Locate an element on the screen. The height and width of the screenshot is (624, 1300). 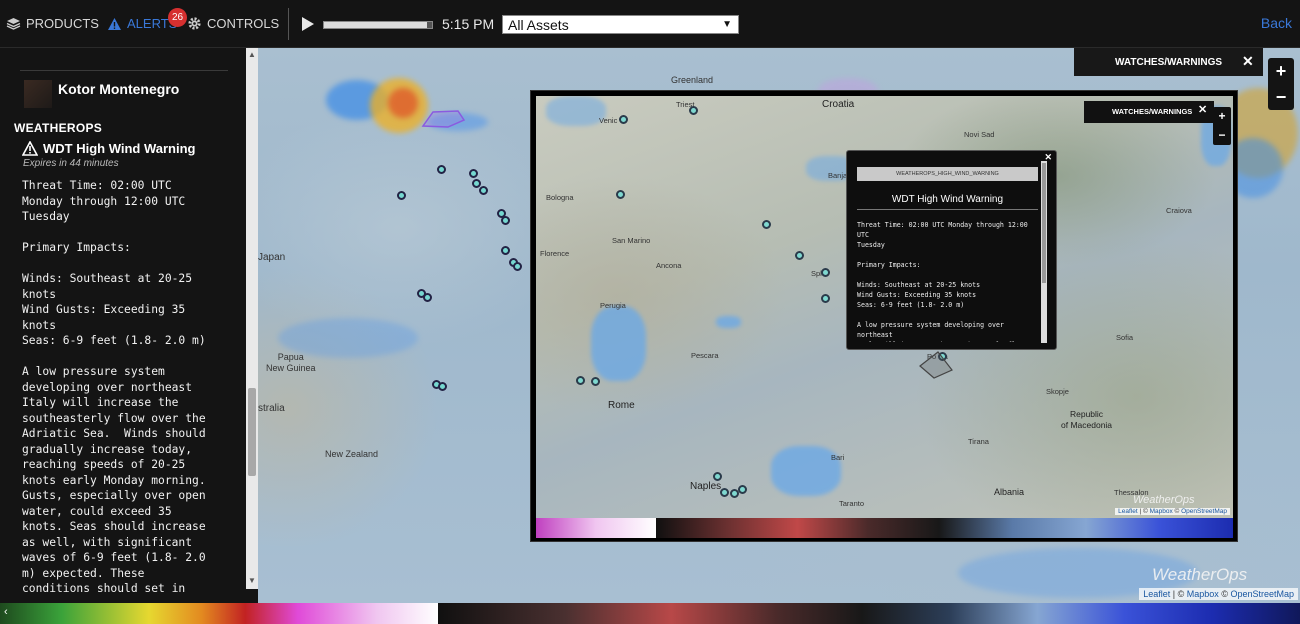
inset-label-bari: Bari is located at coordinates (838, 457).